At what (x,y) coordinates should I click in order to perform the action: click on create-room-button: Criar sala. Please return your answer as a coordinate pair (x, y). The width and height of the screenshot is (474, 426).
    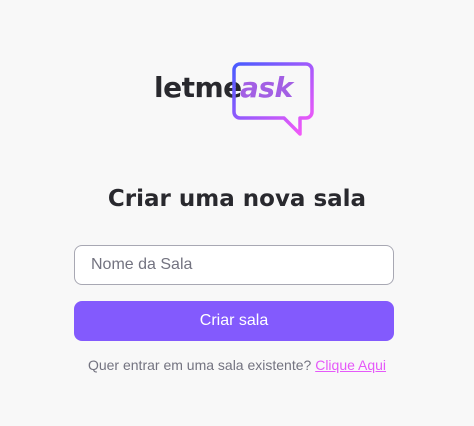
    Looking at the image, I should click on (234, 321).